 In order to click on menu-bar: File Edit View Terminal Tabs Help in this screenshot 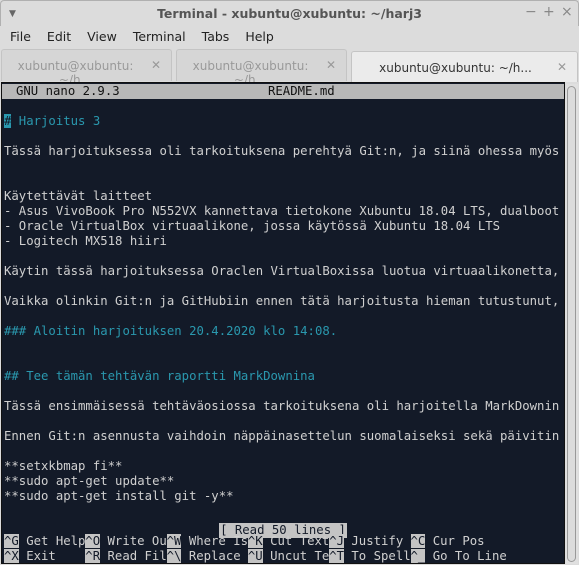, I will do `click(289, 37)`.